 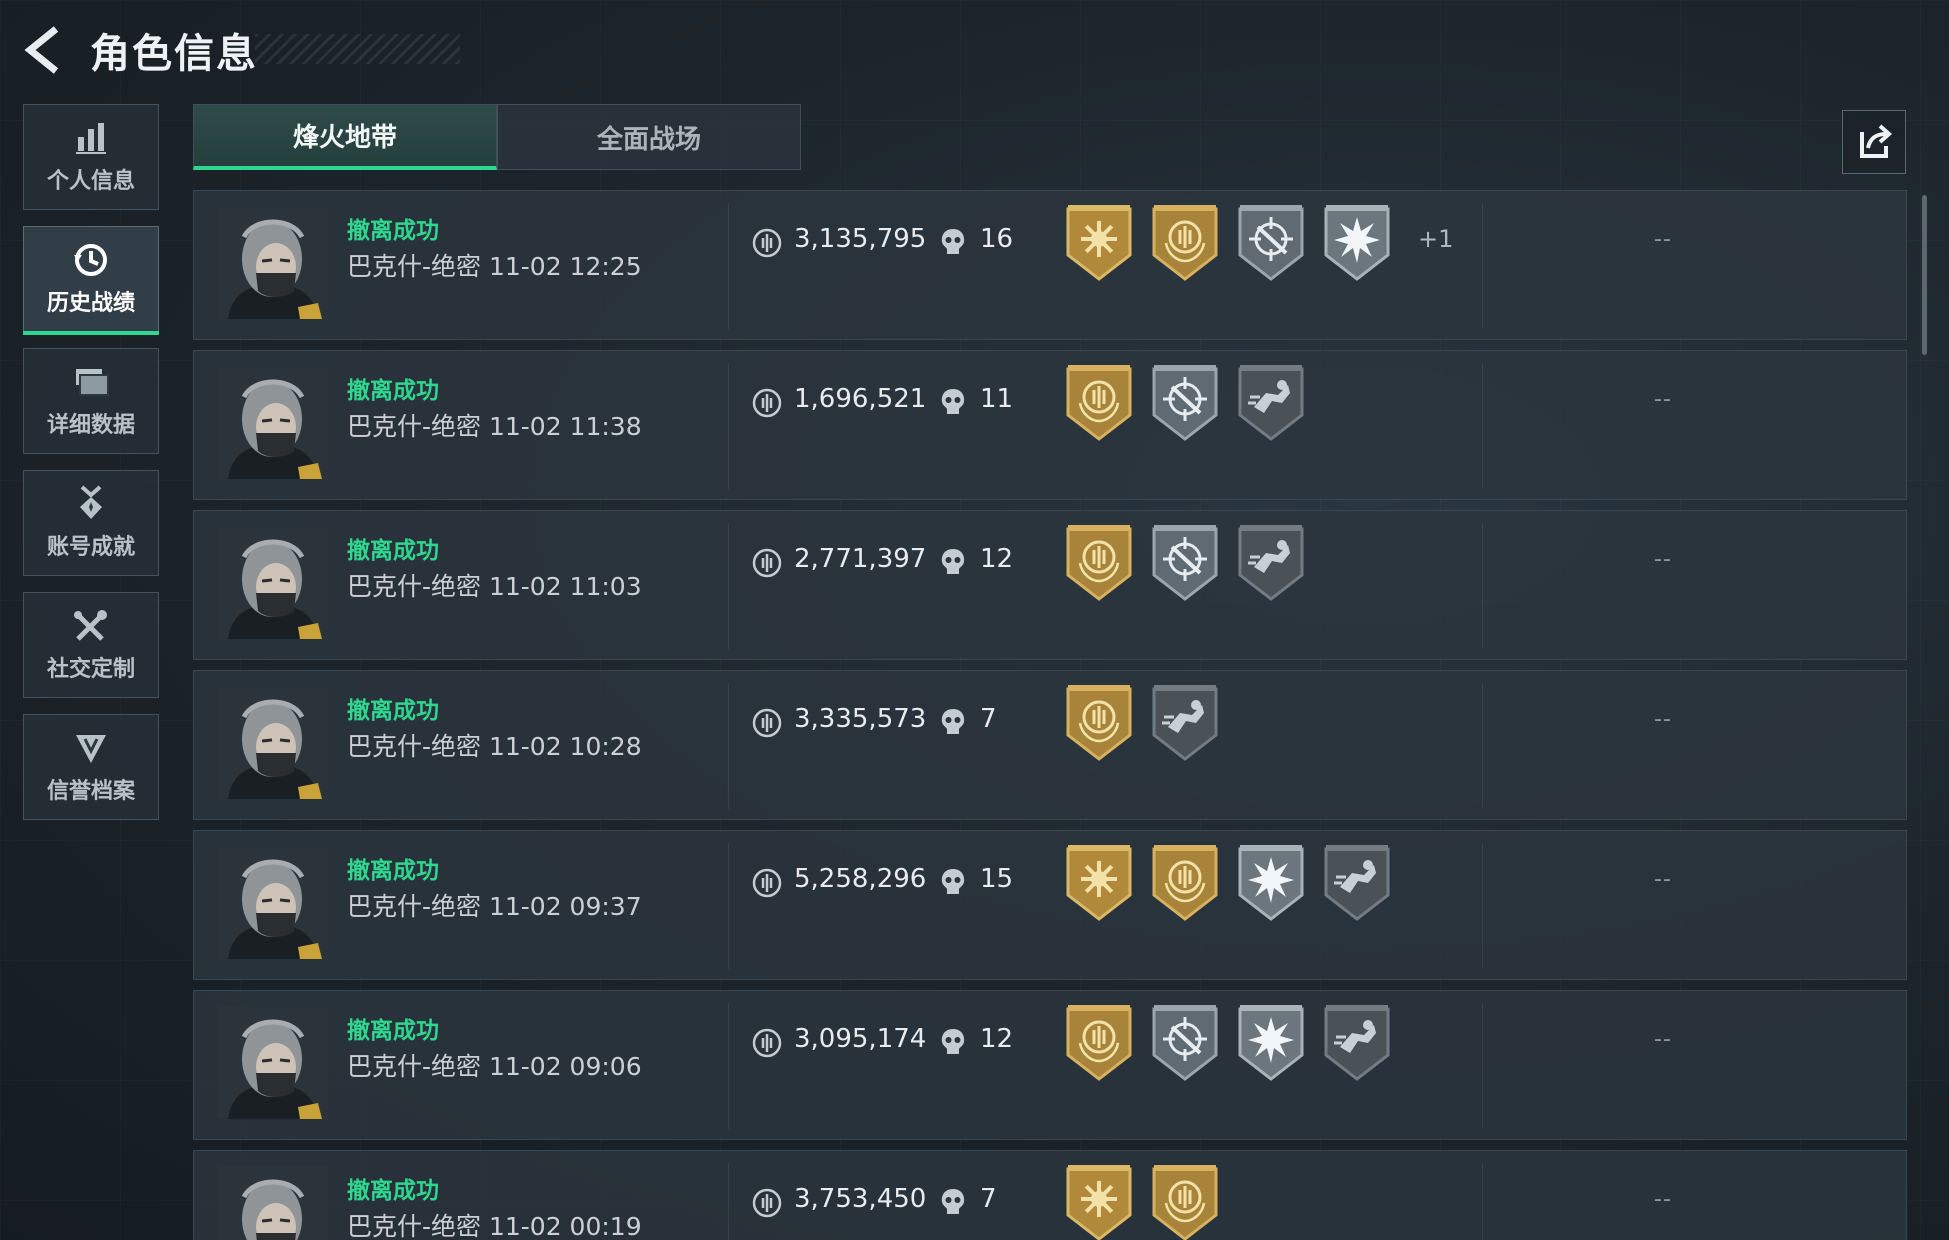 I want to click on match-row: 撤离成功 巴克什-绝密 11-02 11:38 1,696,521 11 --, so click(x=1050, y=425).